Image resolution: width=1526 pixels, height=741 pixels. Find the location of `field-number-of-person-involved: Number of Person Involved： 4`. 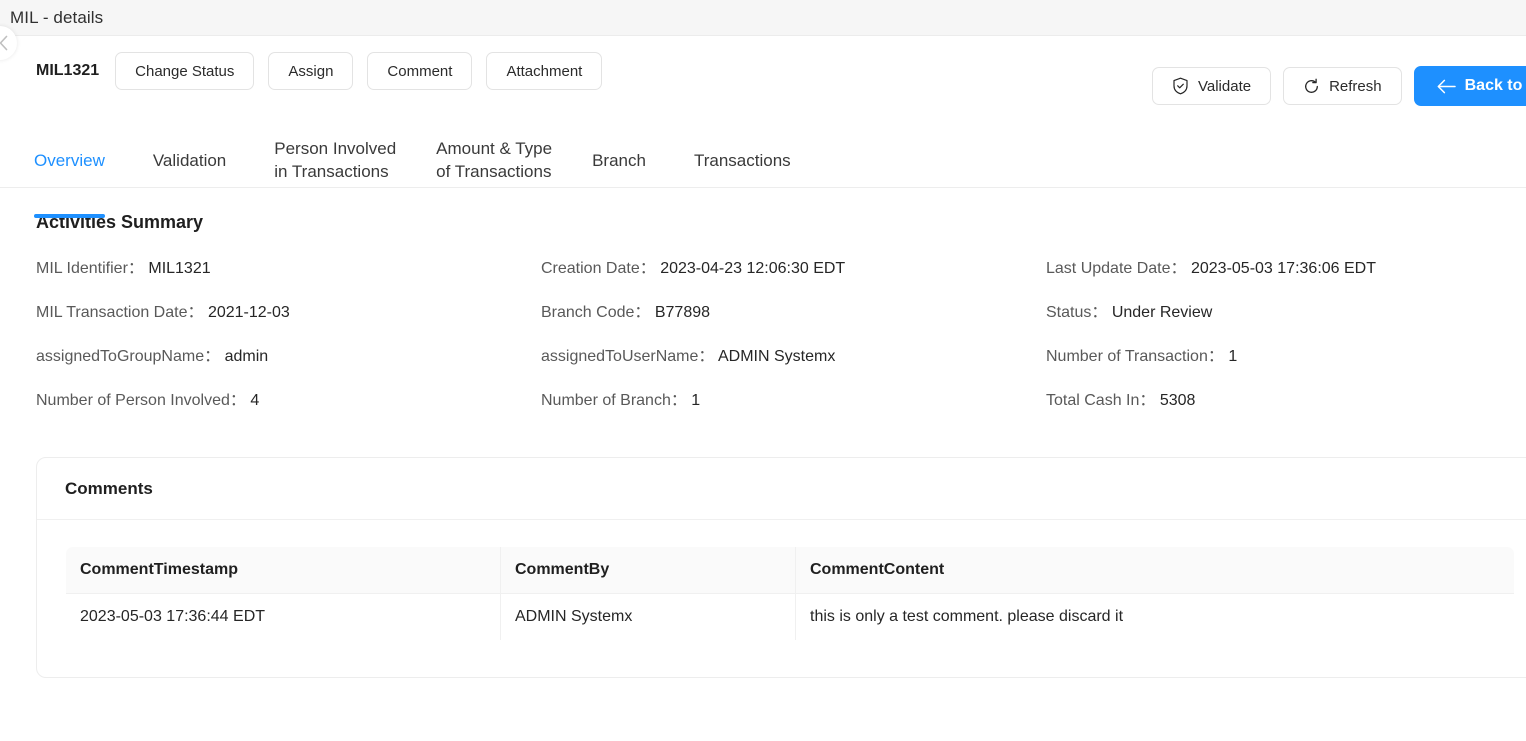

field-number-of-person-involved: Number of Person Involved： 4 is located at coordinates (288, 401).